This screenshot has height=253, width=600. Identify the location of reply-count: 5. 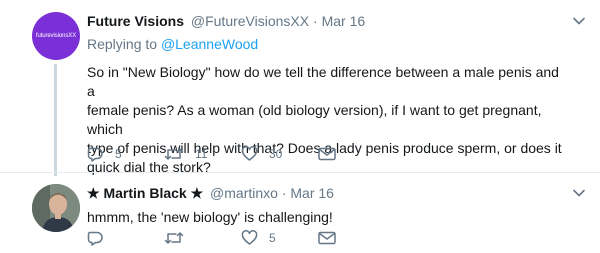
(118, 154).